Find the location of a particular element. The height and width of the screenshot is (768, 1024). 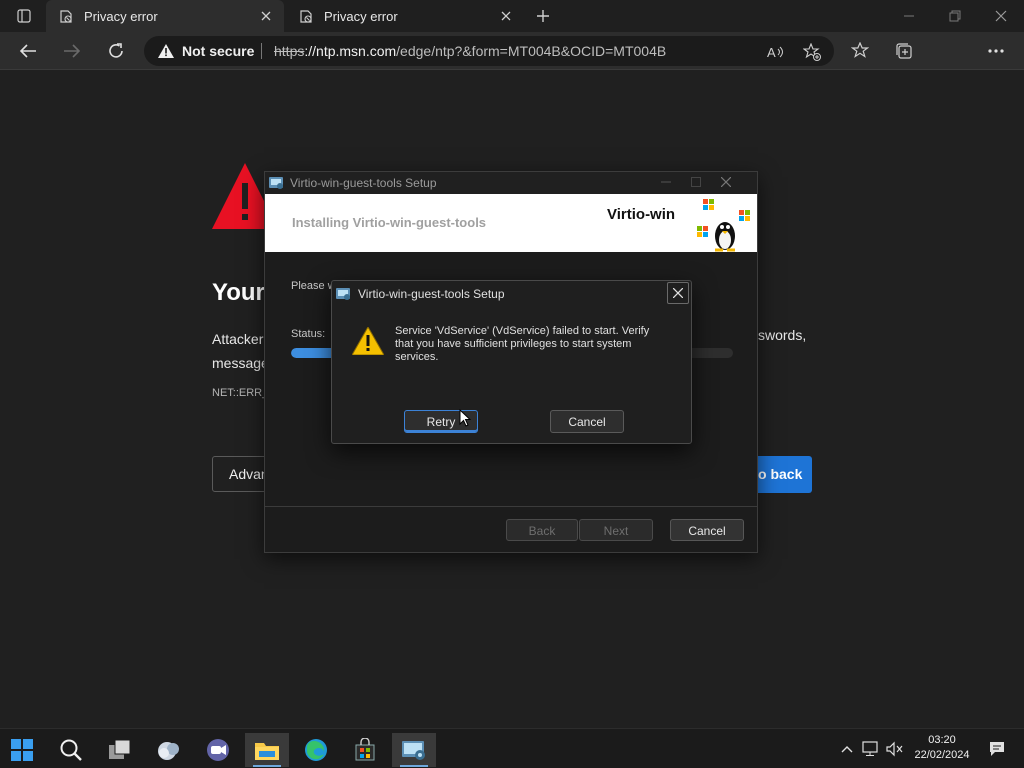

not-secure-warning-icon is located at coordinates (166, 53).